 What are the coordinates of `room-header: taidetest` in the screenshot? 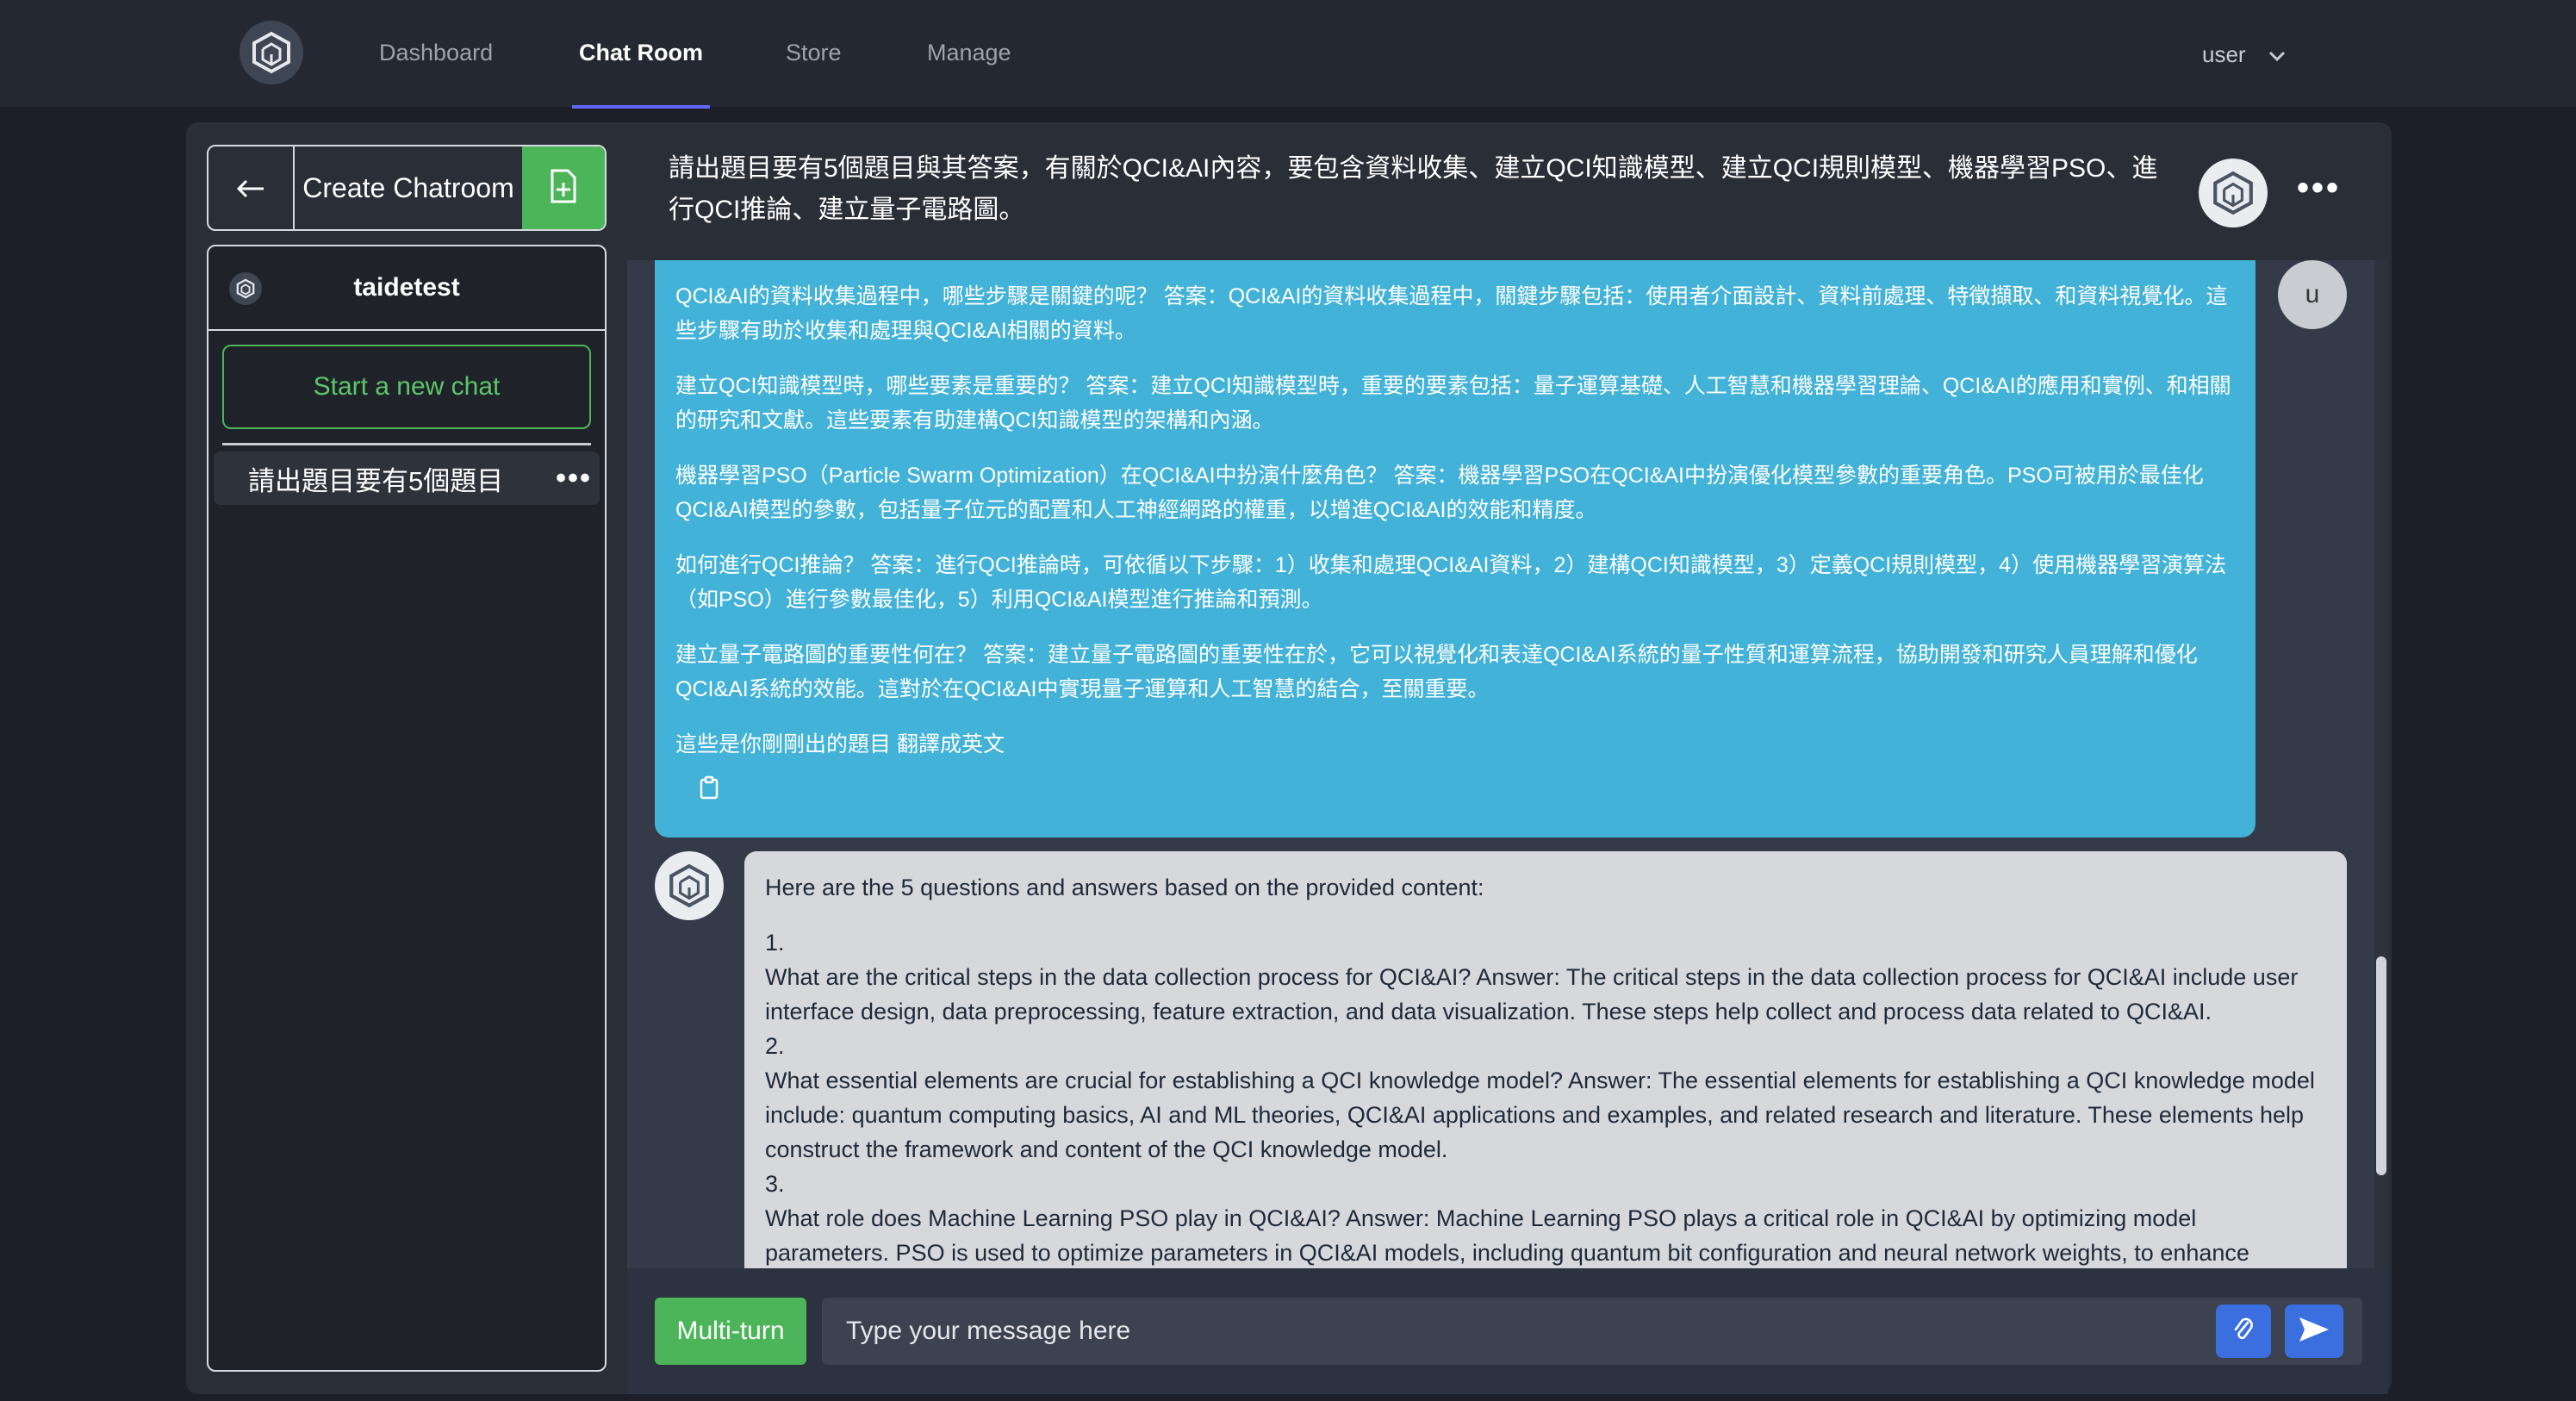 It's located at (407, 289).